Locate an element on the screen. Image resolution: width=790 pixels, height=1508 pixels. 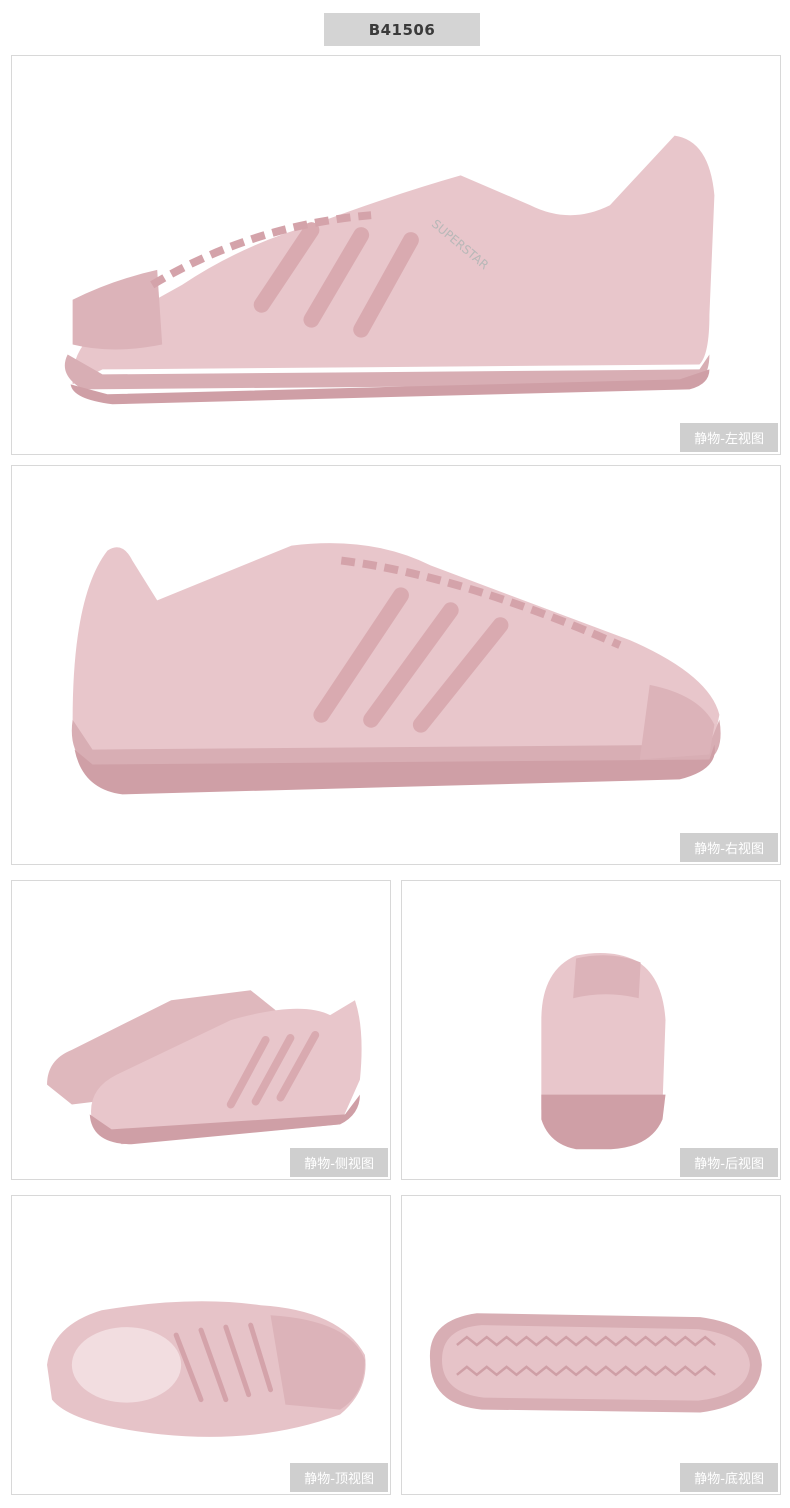
shoe-side-view-image is located at coordinates (204, 1067).